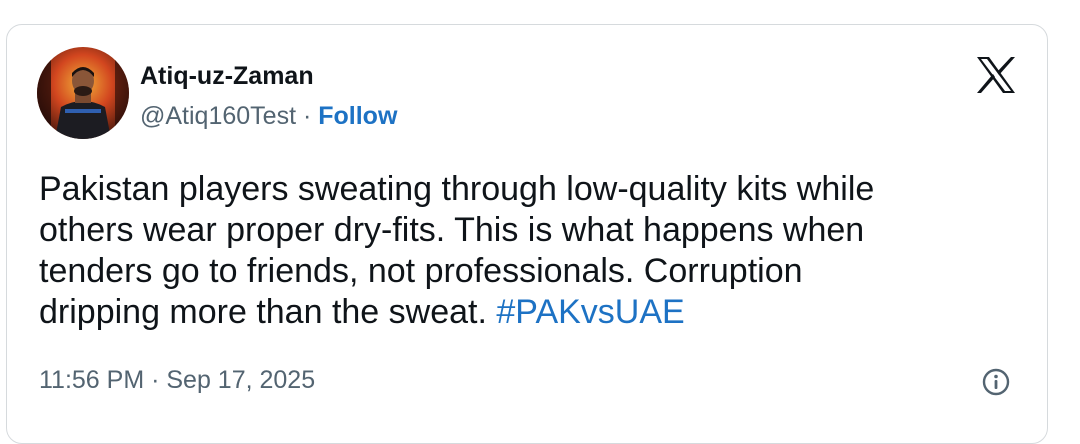  I want to click on author-handle: @Atiq160Test, so click(218, 116).